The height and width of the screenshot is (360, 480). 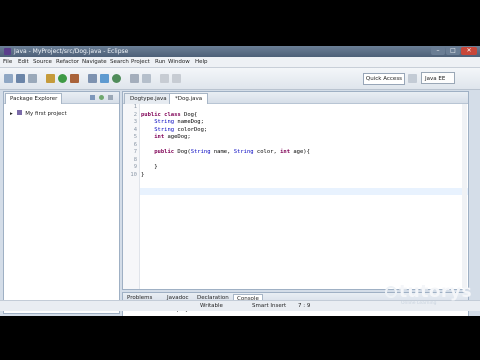 What do you see at coordinates (7, 51) in the screenshot?
I see `eclipse-app-icon` at bounding box center [7, 51].